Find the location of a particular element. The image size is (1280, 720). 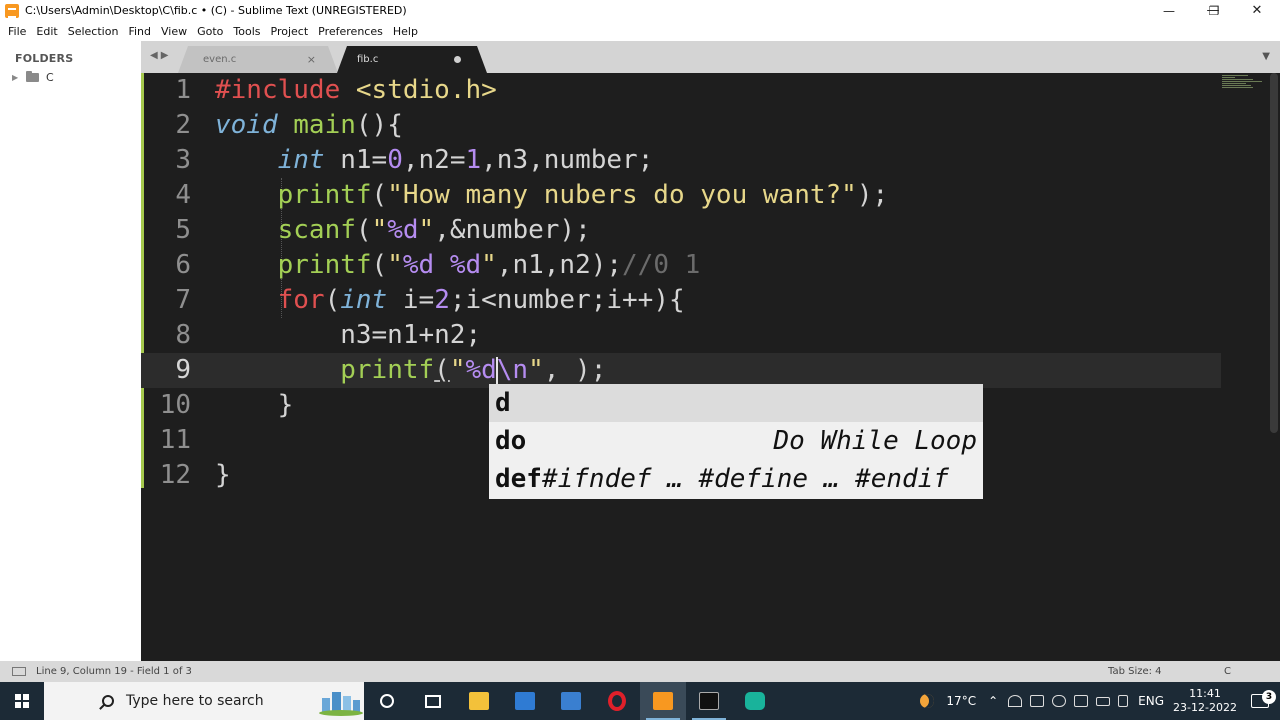

menu-help: Help is located at coordinates (405, 31).